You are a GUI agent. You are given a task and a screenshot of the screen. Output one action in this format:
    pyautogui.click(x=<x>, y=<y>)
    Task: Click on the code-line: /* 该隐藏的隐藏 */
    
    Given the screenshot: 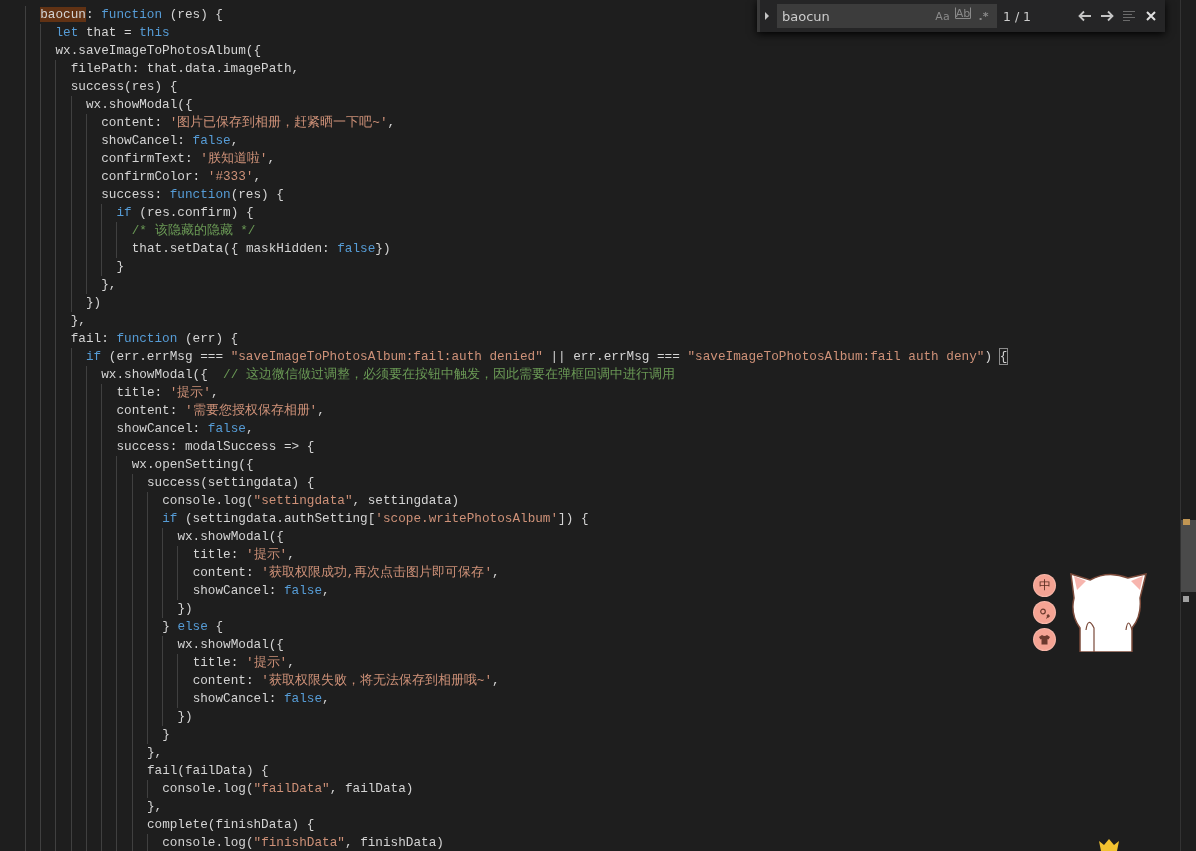 What is the action you would take?
    pyautogui.click(x=193, y=231)
    